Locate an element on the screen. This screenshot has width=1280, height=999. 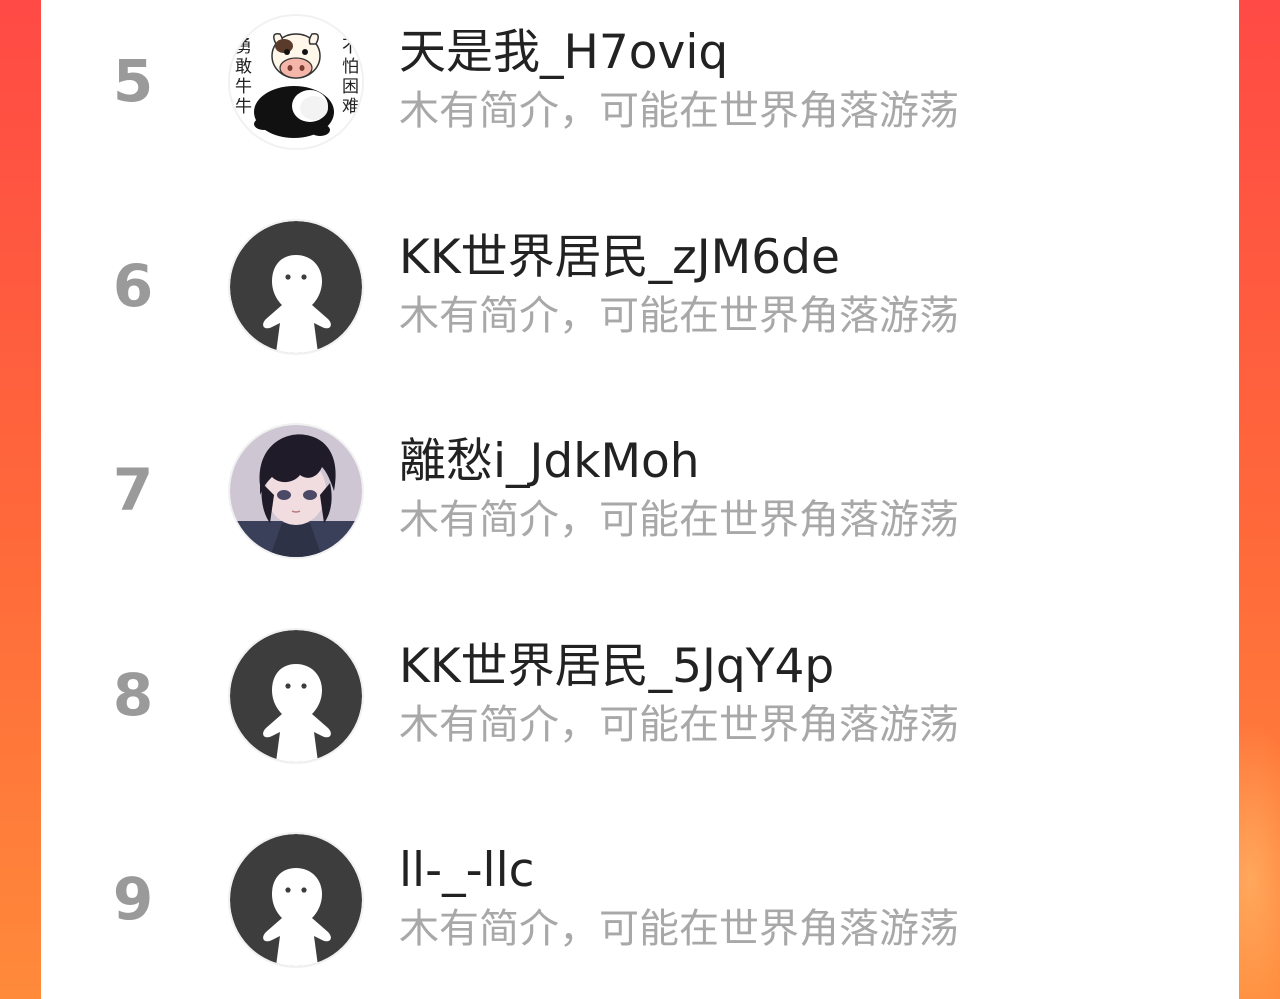
rank-number: 5 is located at coordinates (133, 81).